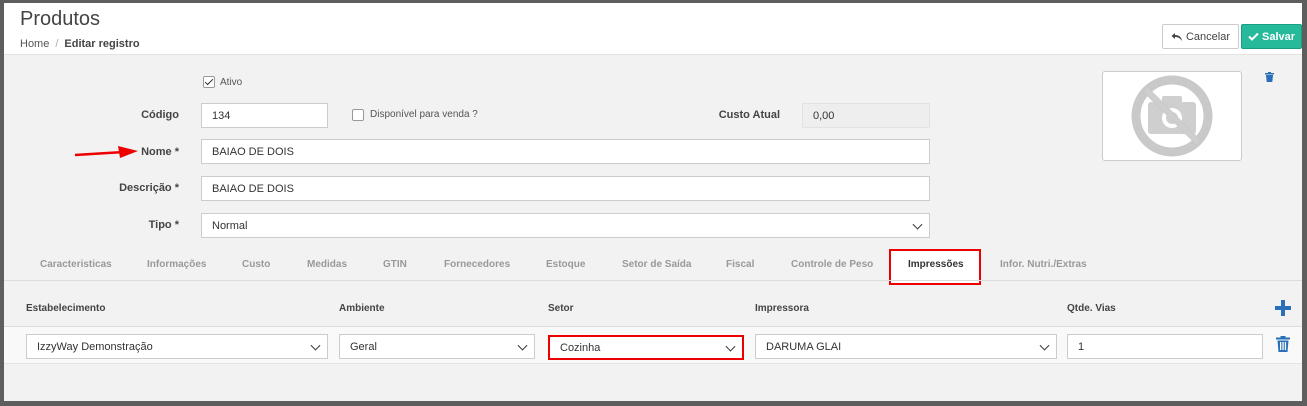  Describe the element at coordinates (66, 308) in the screenshot. I see `col-estabelecimento: Estabelecimento` at that location.